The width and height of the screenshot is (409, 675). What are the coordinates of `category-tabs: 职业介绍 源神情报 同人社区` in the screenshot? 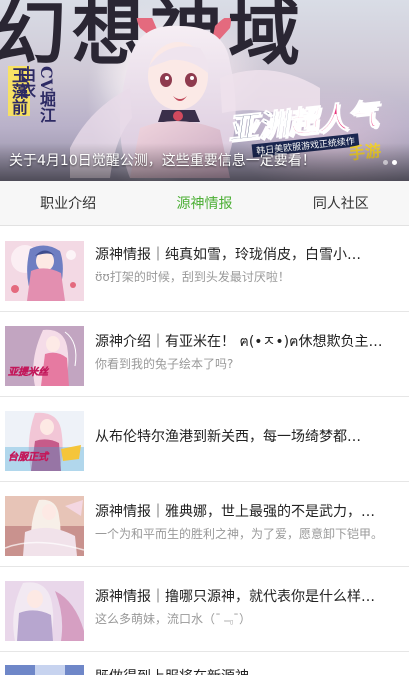 It's located at (204, 203).